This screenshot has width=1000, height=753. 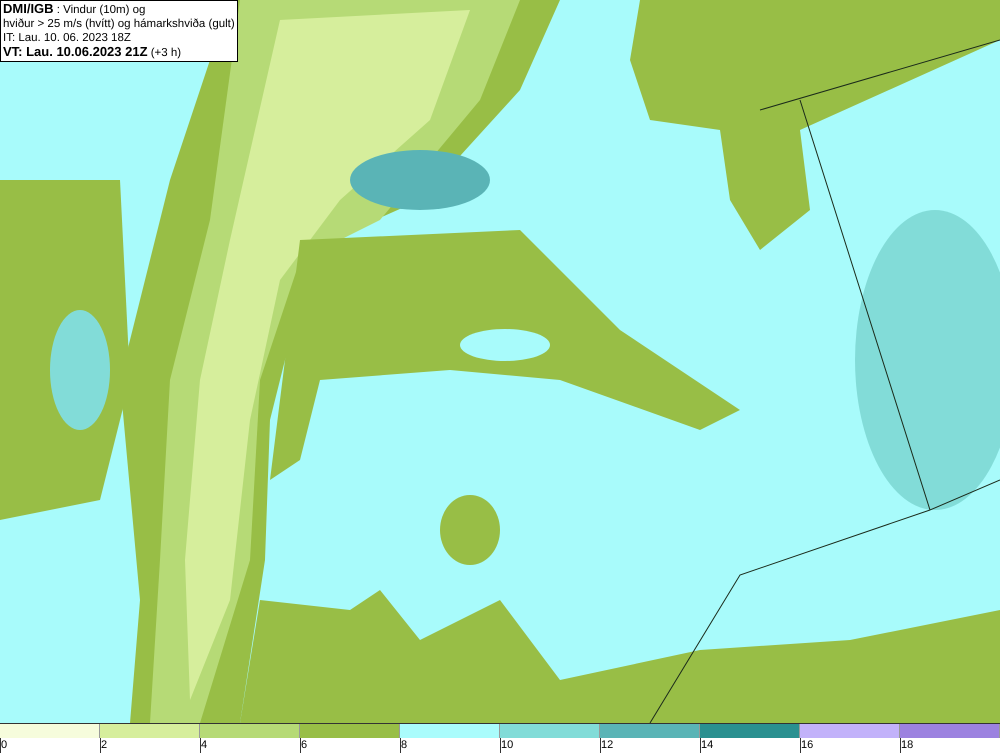 What do you see at coordinates (119, 24) in the screenshot?
I see `caption-line: hviður > 25 m/s (hvítt) og hámarkshviða (gult)` at bounding box center [119, 24].